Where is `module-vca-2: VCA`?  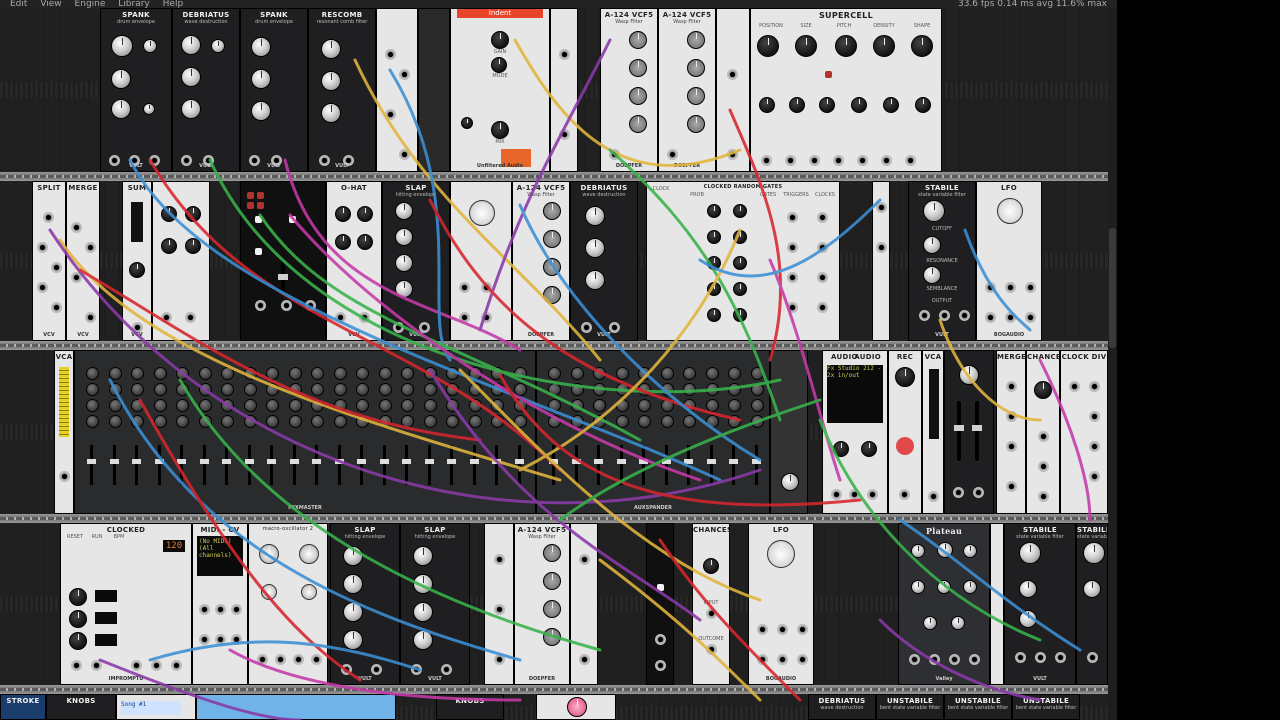 module-vca-2: VCA is located at coordinates (933, 432).